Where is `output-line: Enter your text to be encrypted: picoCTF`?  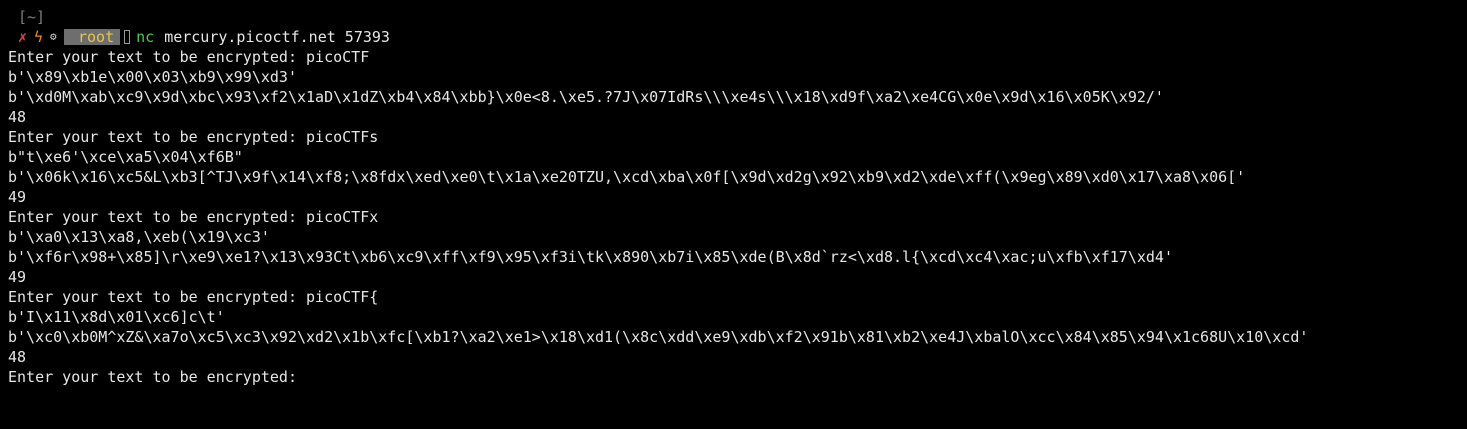 output-line: Enter your text to be encrypted: picoCTF is located at coordinates (189, 57).